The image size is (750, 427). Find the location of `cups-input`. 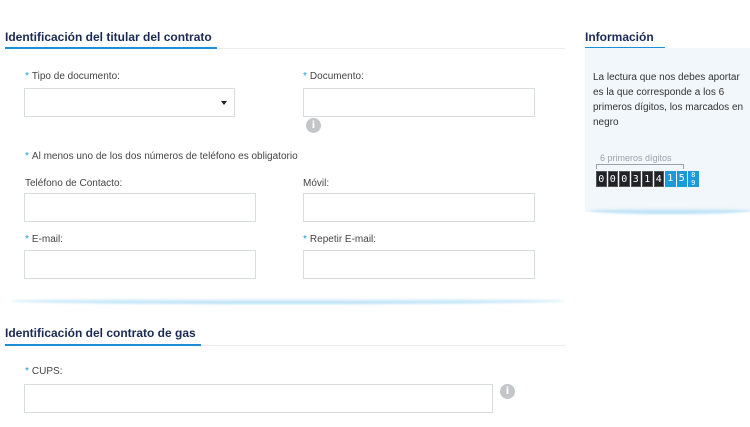

cups-input is located at coordinates (258, 398).